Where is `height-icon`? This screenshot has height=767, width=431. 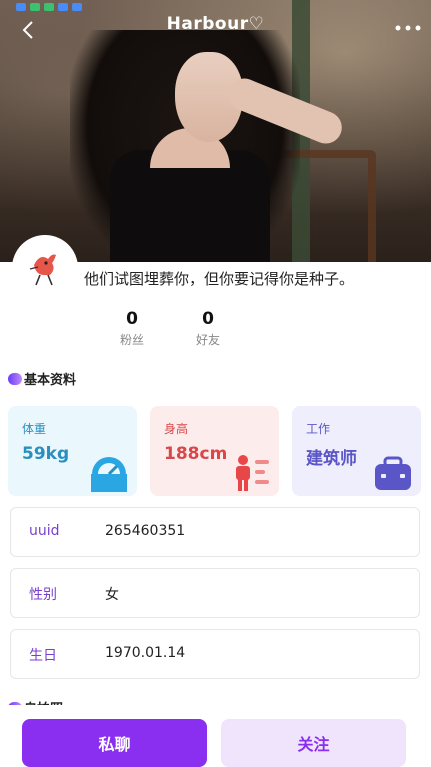 height-icon is located at coordinates (252, 473).